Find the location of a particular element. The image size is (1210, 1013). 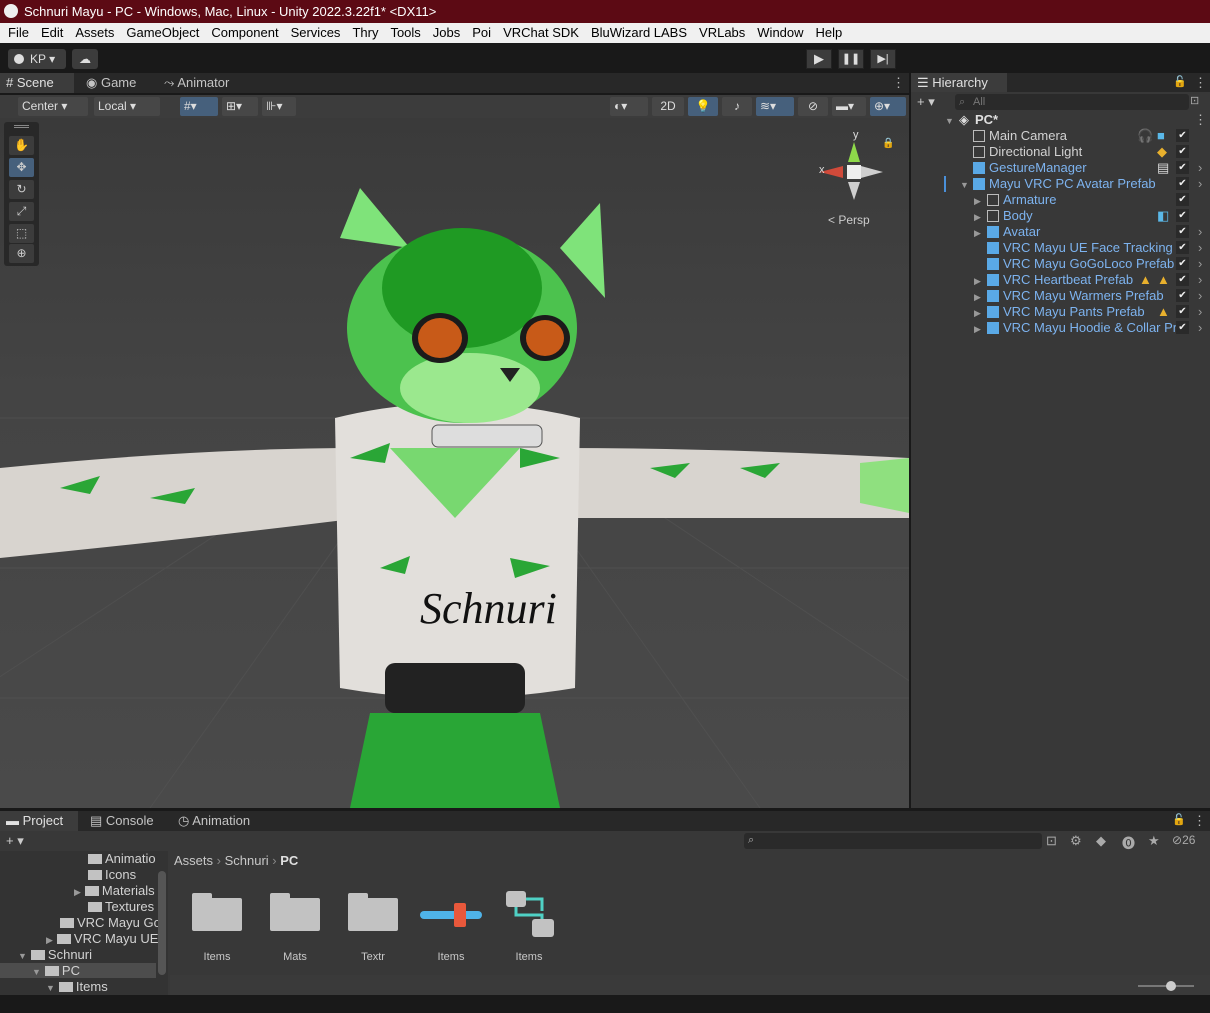

zoom-slider-thumb is located at coordinates (1171, 986).